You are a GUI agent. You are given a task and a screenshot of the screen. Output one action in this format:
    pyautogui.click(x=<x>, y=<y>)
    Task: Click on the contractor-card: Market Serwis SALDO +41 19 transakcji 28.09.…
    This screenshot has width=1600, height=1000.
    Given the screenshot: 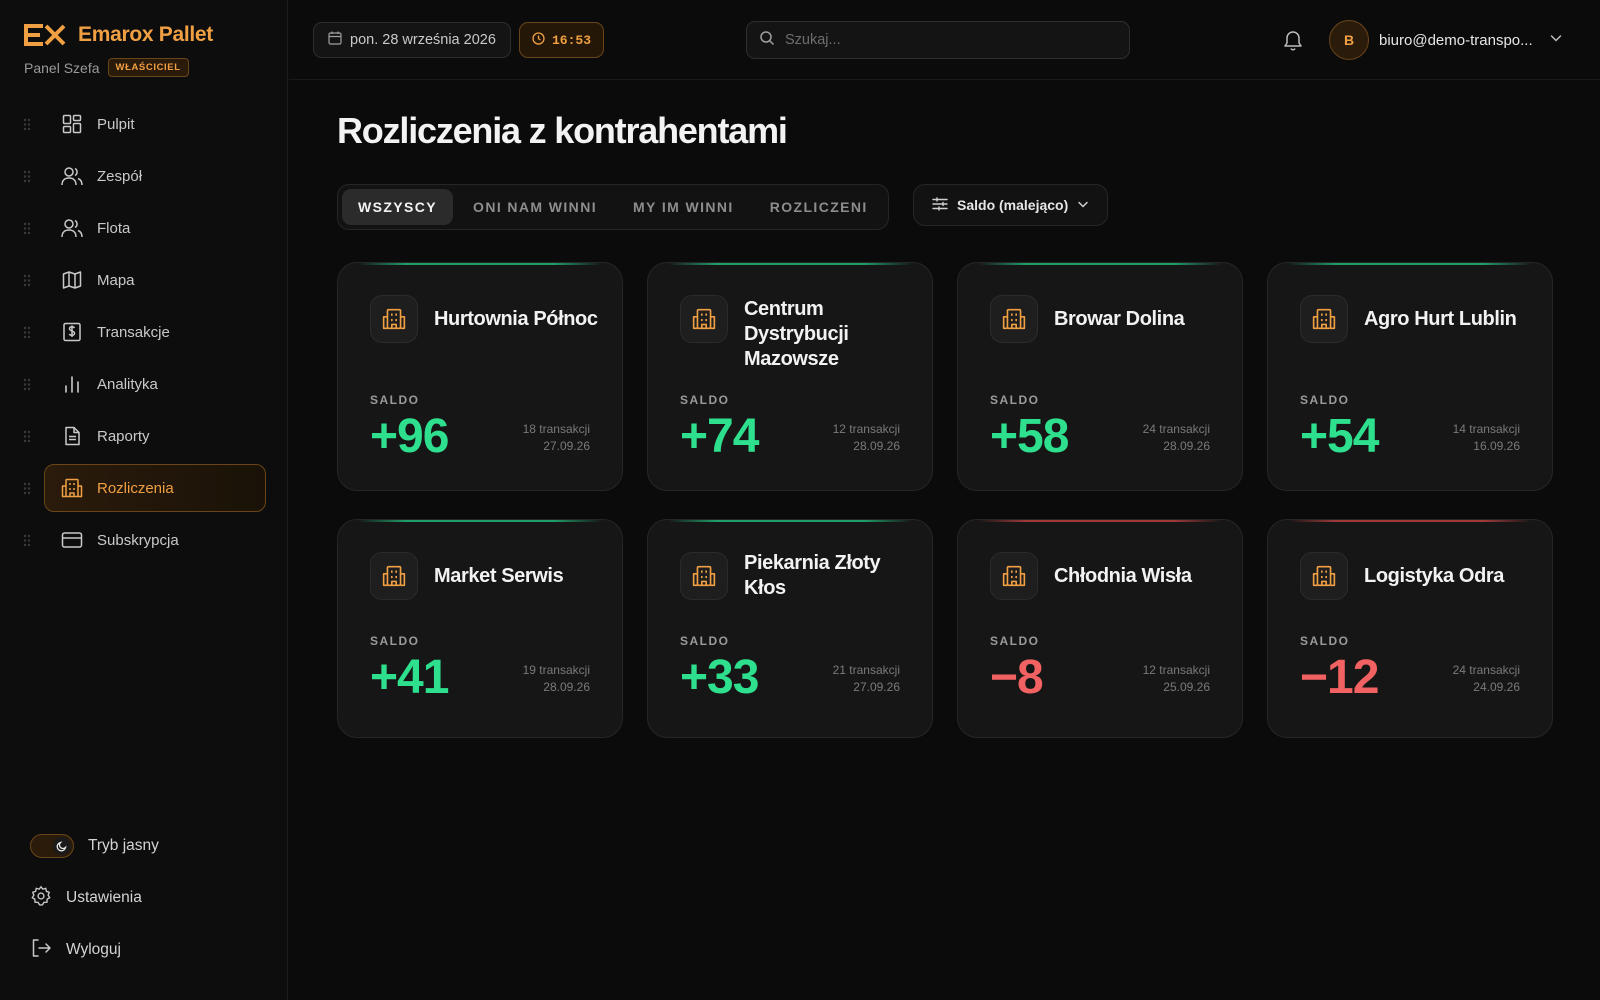 What is the action you would take?
    pyautogui.click(x=480, y=628)
    